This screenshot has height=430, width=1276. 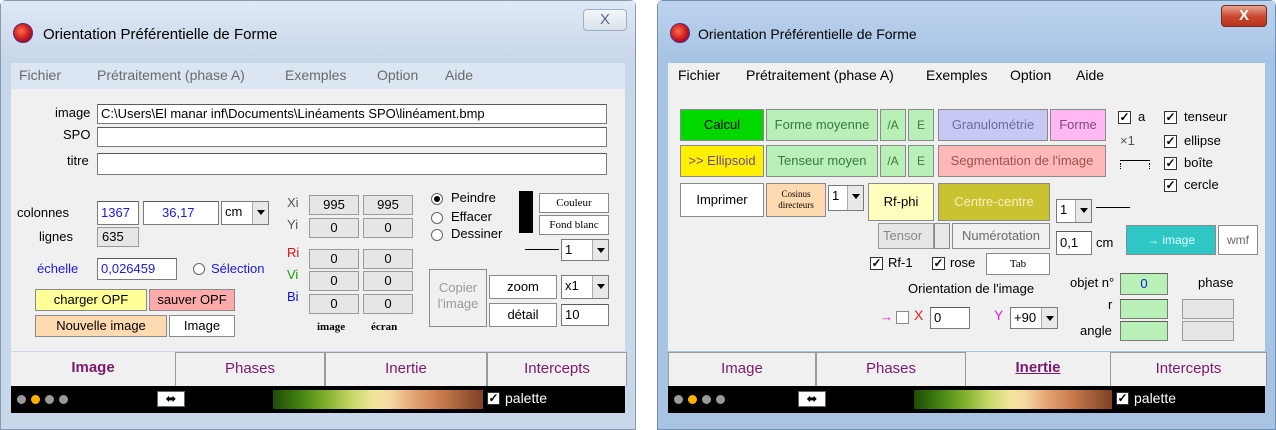 What do you see at coordinates (722, 200) in the screenshot?
I see `imprimer-button: Imprimer` at bounding box center [722, 200].